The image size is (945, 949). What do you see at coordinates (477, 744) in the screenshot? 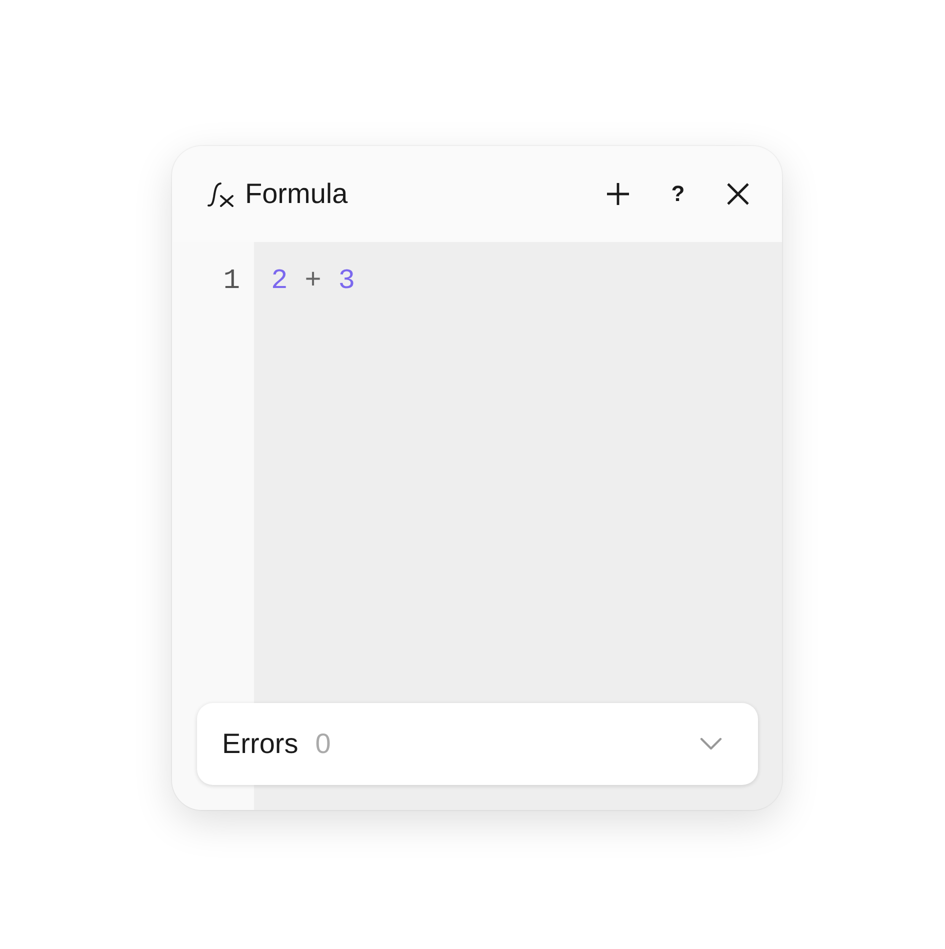
I see `errors-panel: Errors 0` at bounding box center [477, 744].